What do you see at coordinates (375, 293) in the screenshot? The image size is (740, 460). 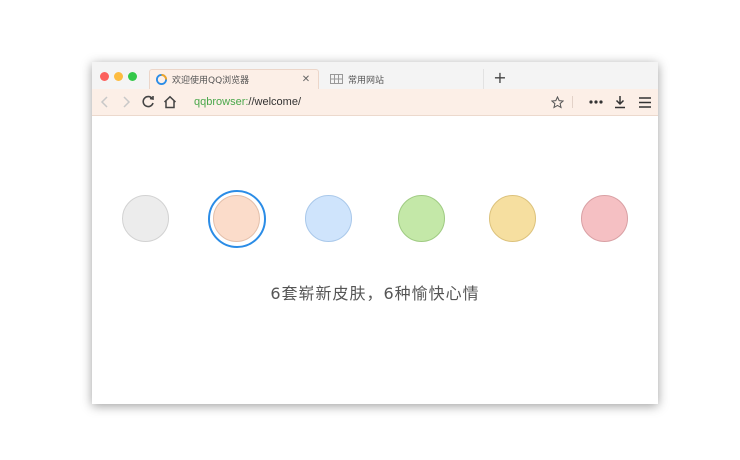 I see `skin-caption: 6套崭新皮肤，6种愉快心情` at bounding box center [375, 293].